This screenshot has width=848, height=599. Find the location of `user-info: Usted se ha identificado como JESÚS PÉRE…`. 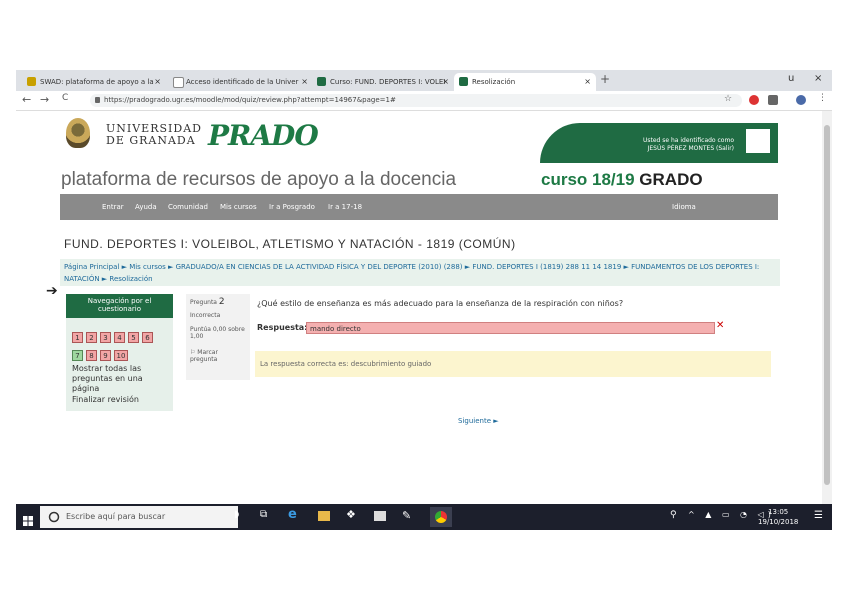

user-info: Usted se ha identificado como JESÚS PÉRE… is located at coordinates (688, 145).